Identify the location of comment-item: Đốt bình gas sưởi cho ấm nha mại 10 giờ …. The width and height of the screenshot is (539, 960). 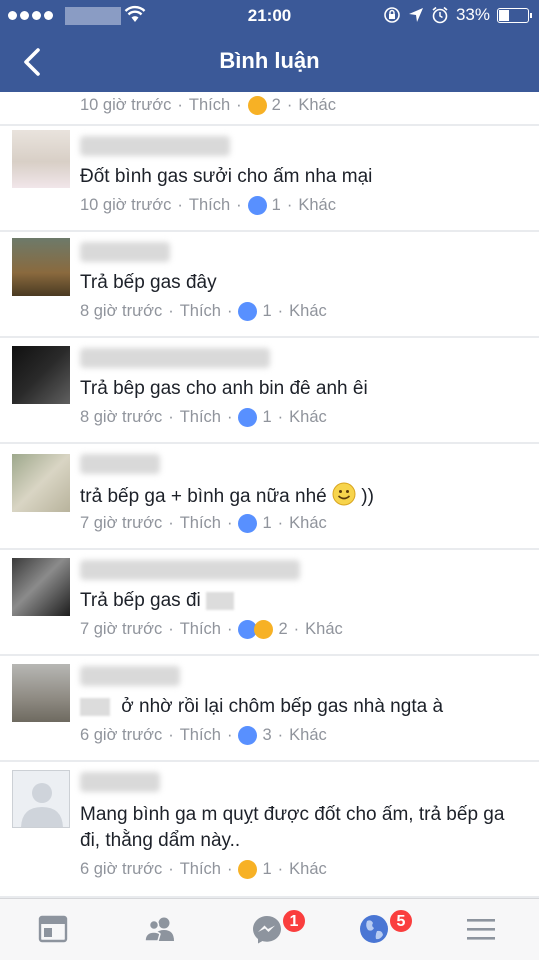
(269, 178).